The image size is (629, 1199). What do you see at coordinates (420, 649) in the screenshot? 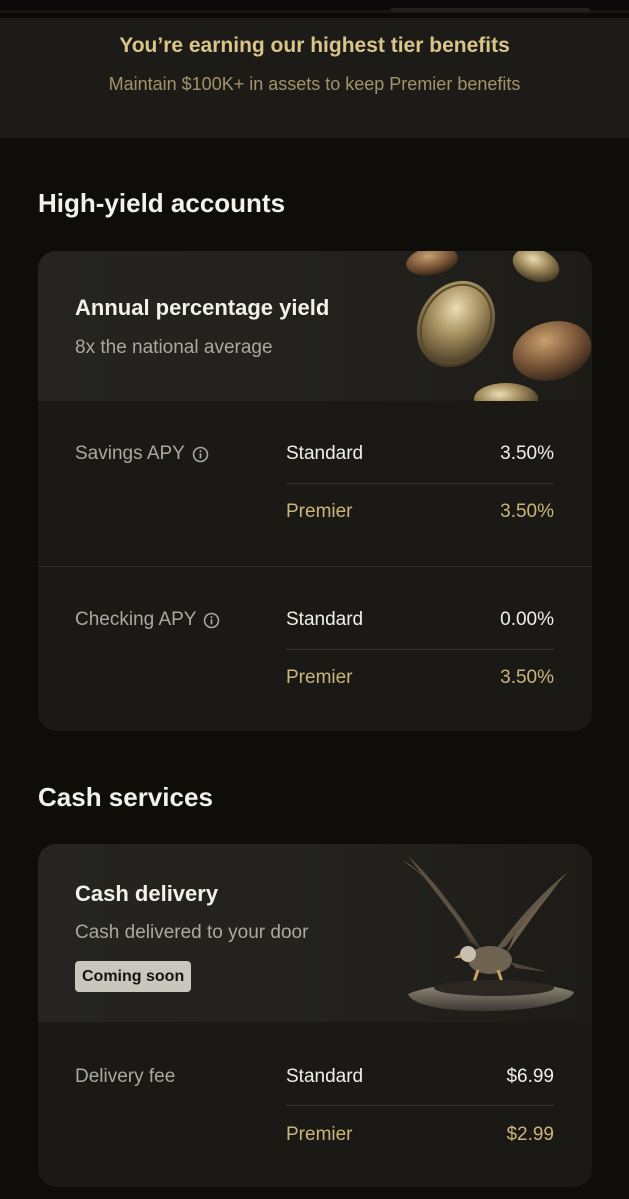
I see `checking-row-divider` at bounding box center [420, 649].